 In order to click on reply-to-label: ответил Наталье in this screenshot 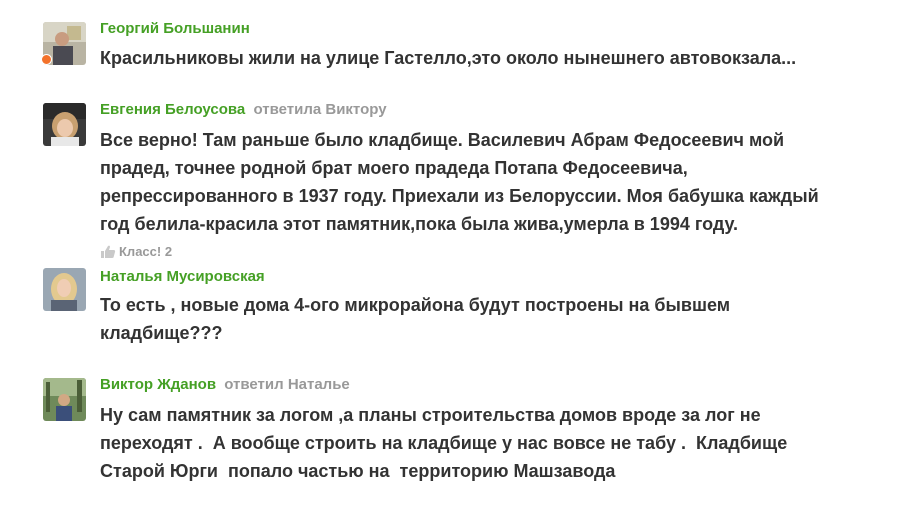, I will do `click(287, 384)`.